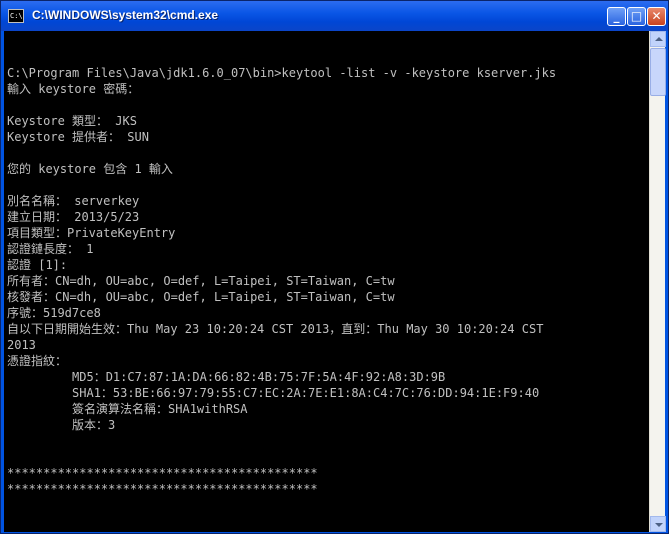  I want to click on console-line: 簽名演算法名稱：SHA1withRSA, so click(127, 409).